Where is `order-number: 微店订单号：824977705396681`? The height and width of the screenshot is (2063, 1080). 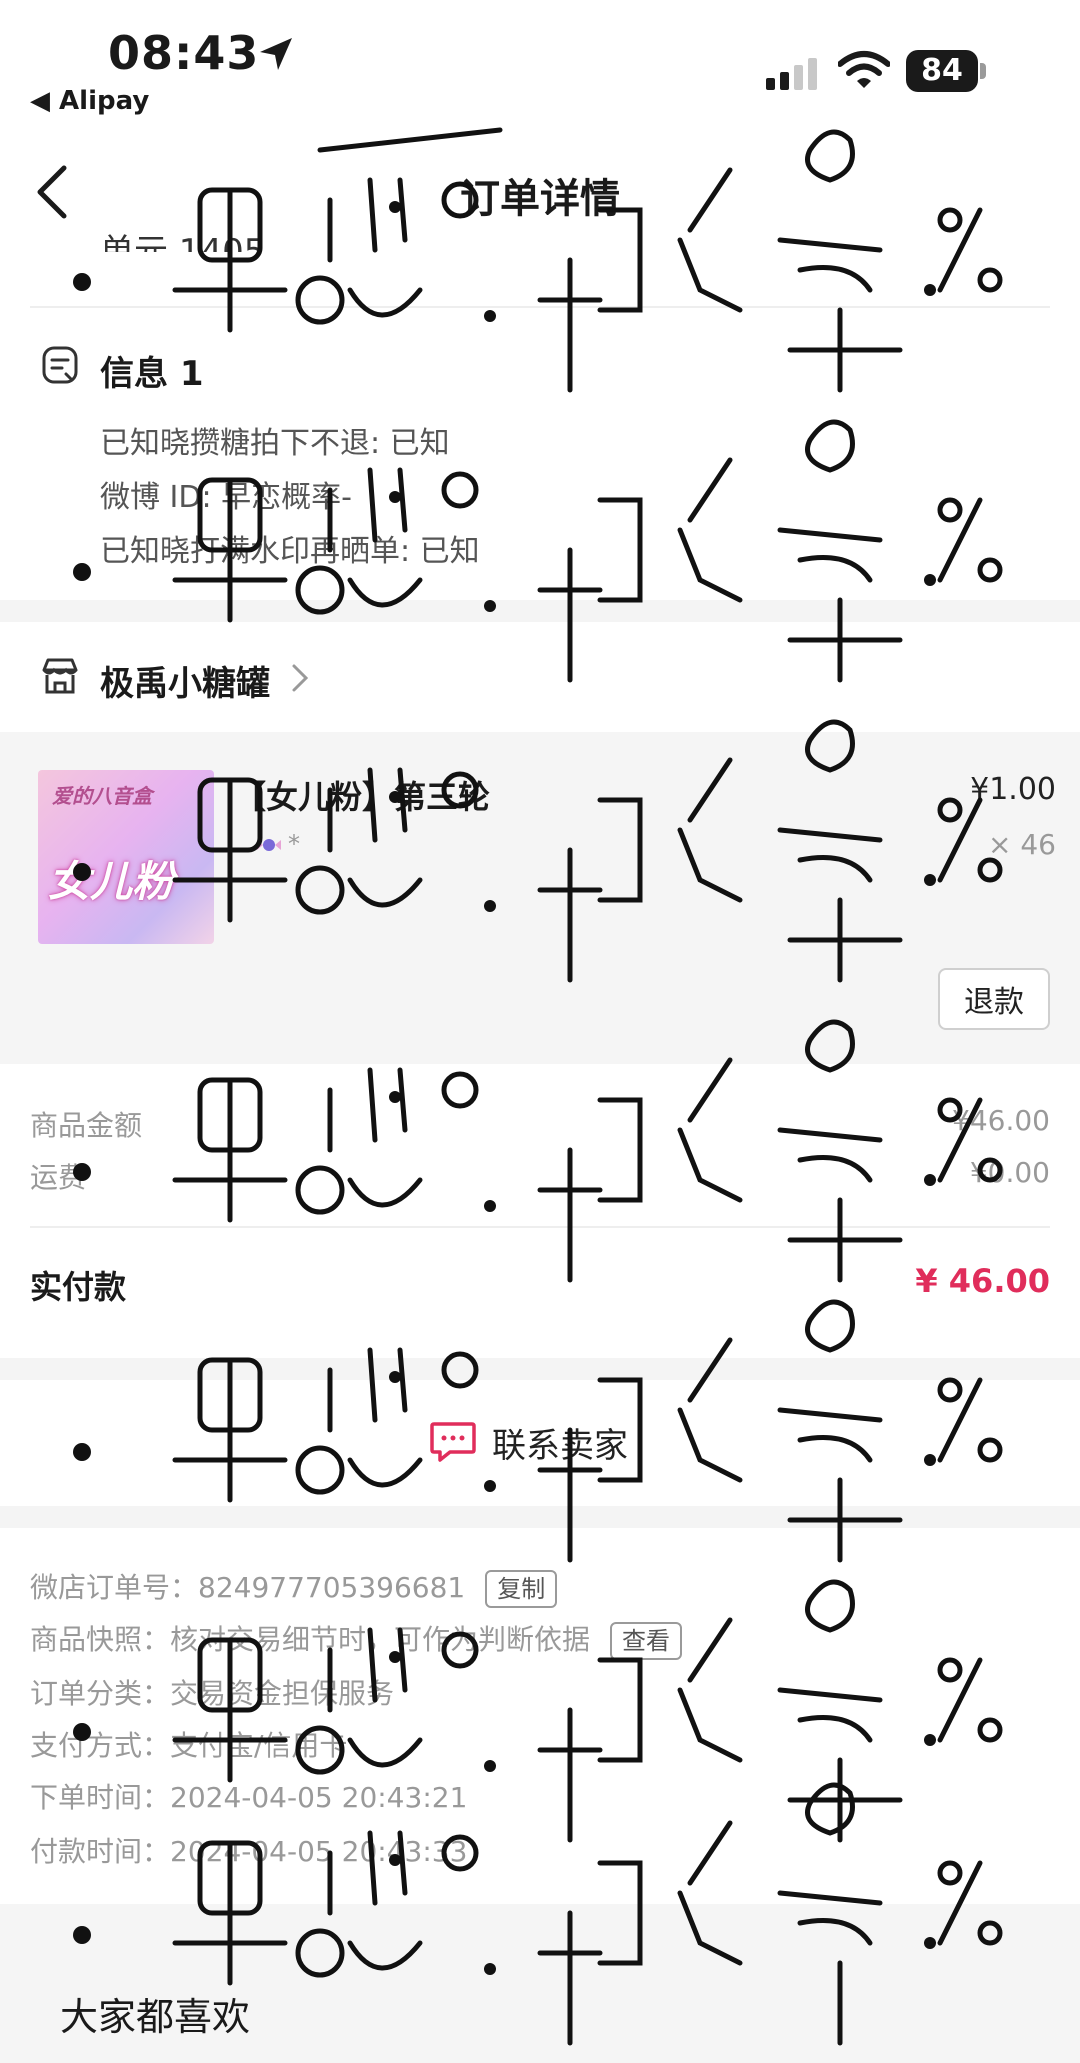
order-number: 微店订单号：824977705396681 is located at coordinates (248, 1587).